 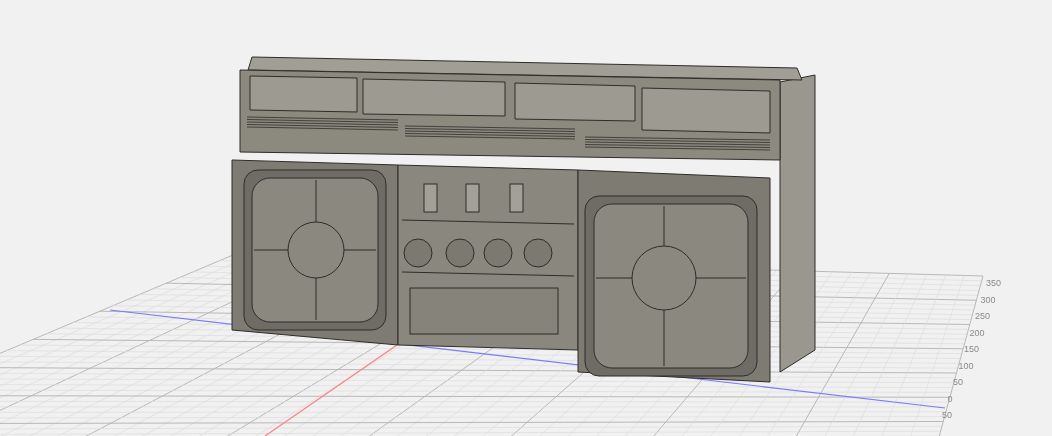 I want to click on axis-label: 150, so click(x=972, y=349).